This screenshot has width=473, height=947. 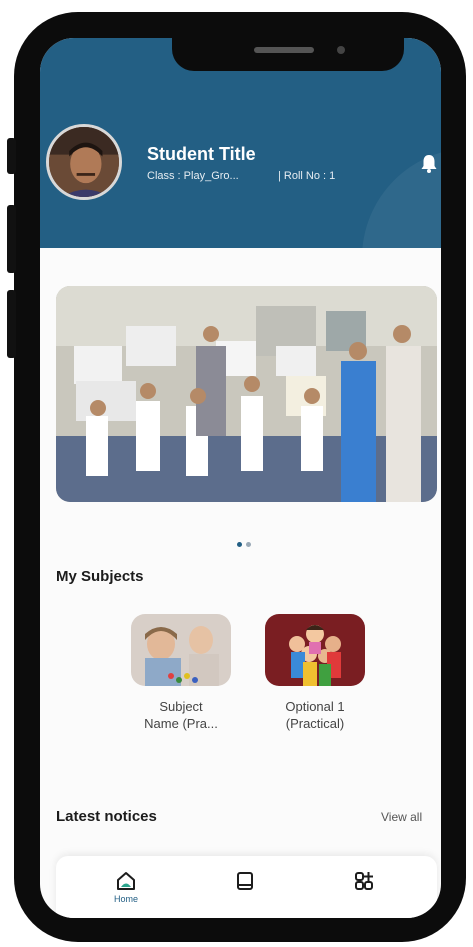 What do you see at coordinates (126, 881) in the screenshot?
I see `home-icon` at bounding box center [126, 881].